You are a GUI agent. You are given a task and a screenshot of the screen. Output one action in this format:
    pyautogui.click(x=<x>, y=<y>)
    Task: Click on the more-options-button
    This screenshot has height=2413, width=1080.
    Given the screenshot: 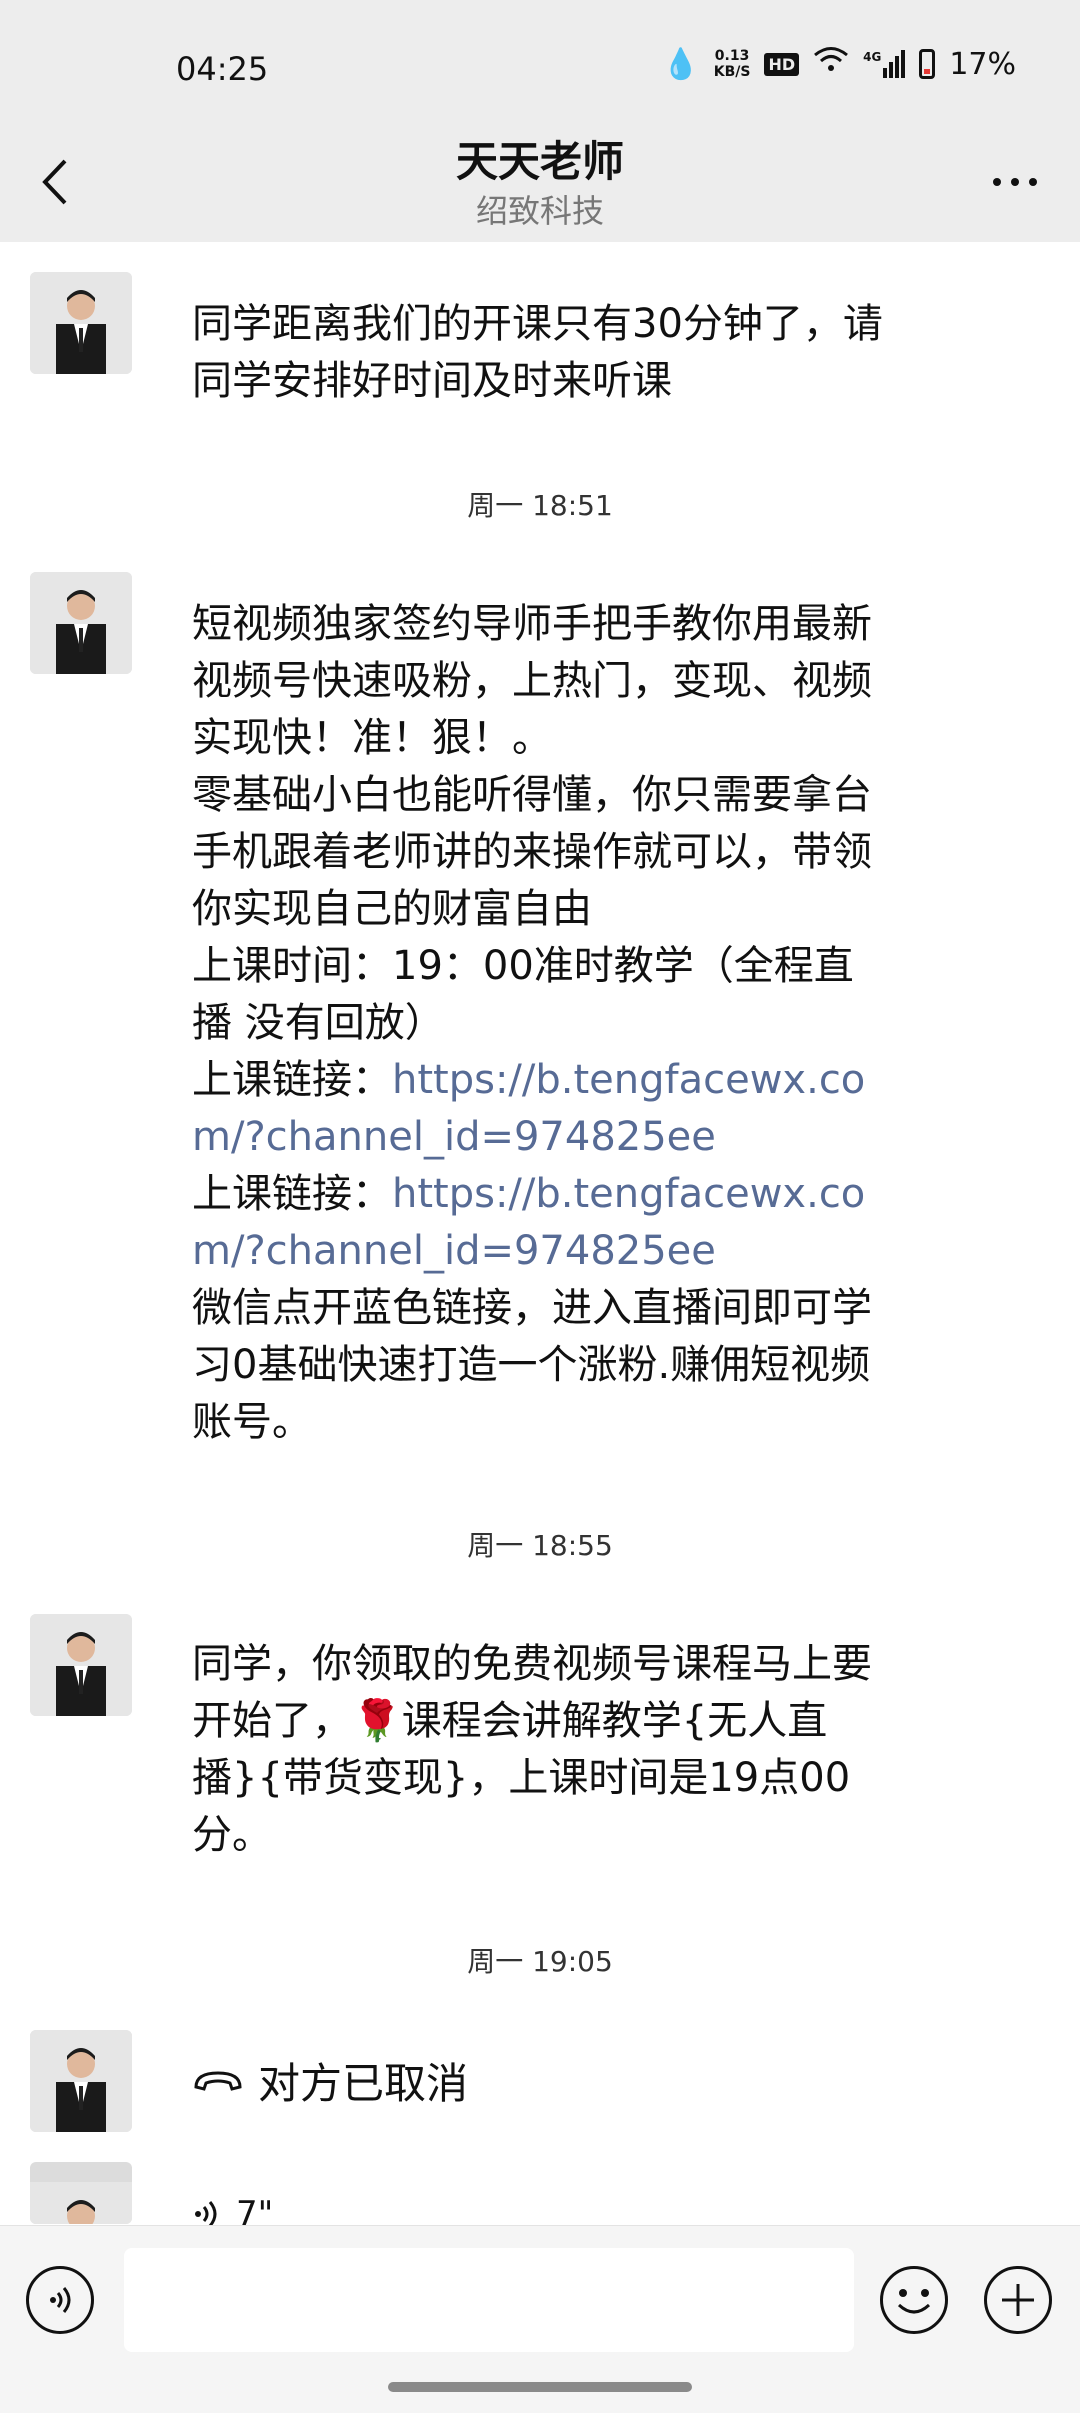 What is the action you would take?
    pyautogui.click(x=1015, y=182)
    